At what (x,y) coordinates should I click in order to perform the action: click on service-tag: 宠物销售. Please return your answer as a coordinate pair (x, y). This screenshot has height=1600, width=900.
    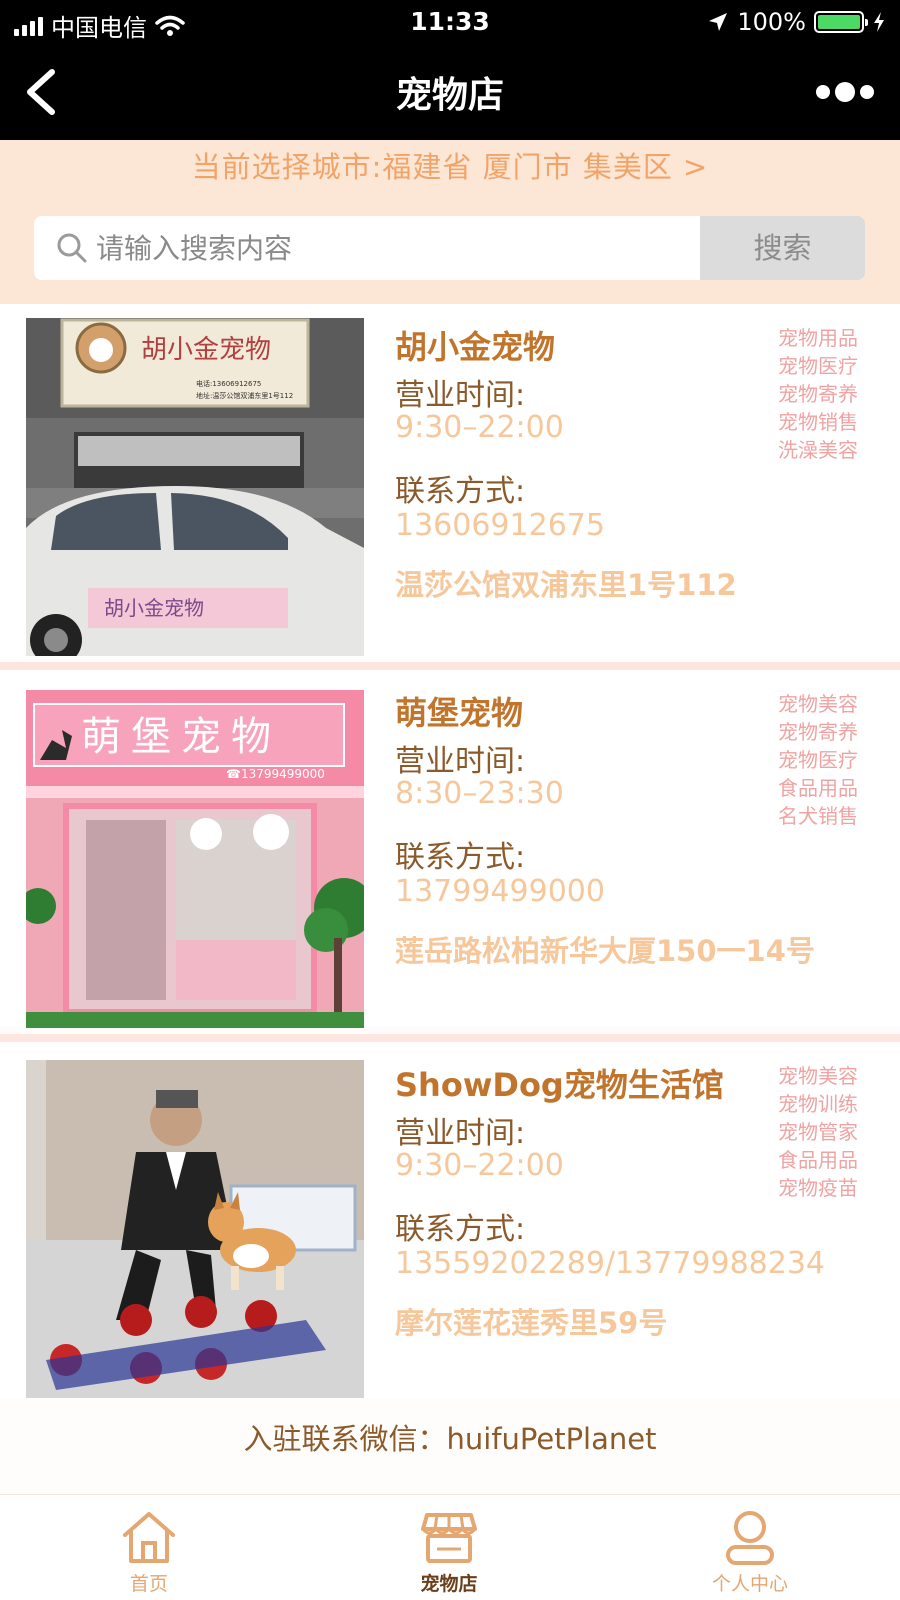
    Looking at the image, I should click on (818, 422).